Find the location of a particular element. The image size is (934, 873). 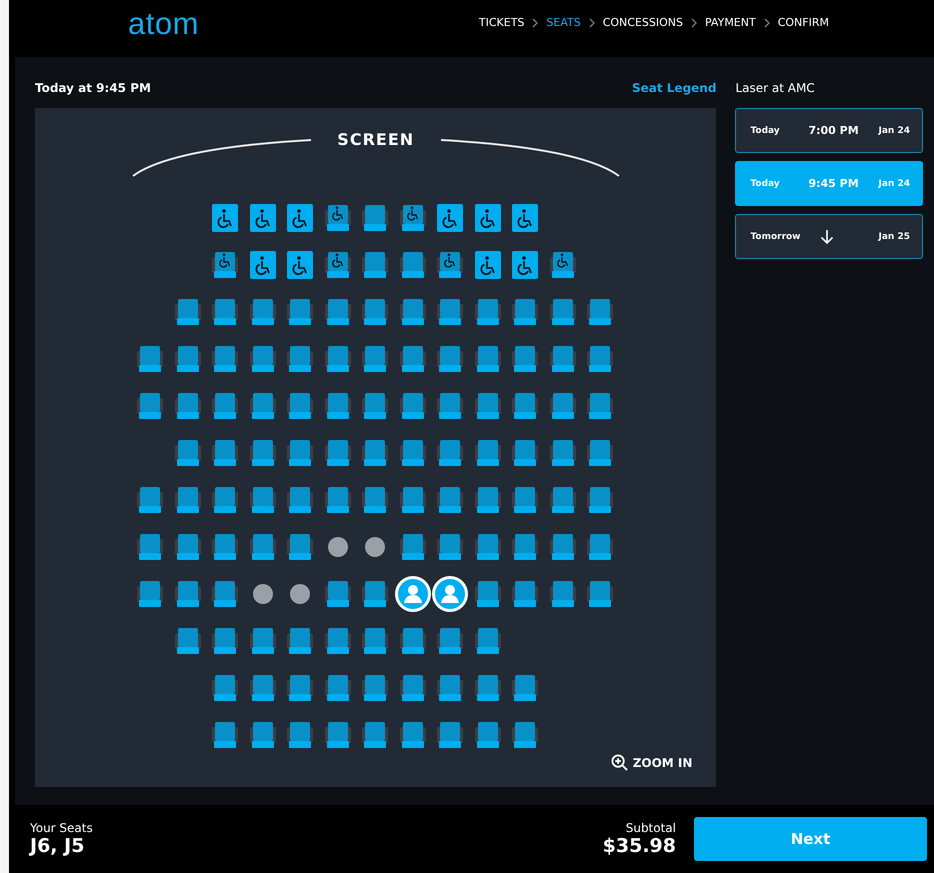

showtime-button: Today 7:00 PM Jan 24 is located at coordinates (829, 130).